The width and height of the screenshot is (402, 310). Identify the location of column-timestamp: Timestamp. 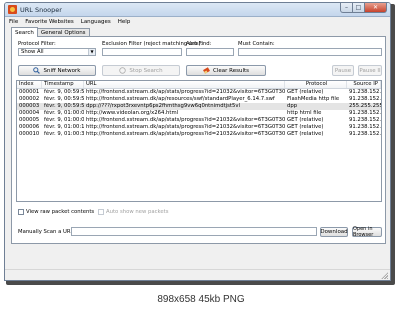
(63, 84).